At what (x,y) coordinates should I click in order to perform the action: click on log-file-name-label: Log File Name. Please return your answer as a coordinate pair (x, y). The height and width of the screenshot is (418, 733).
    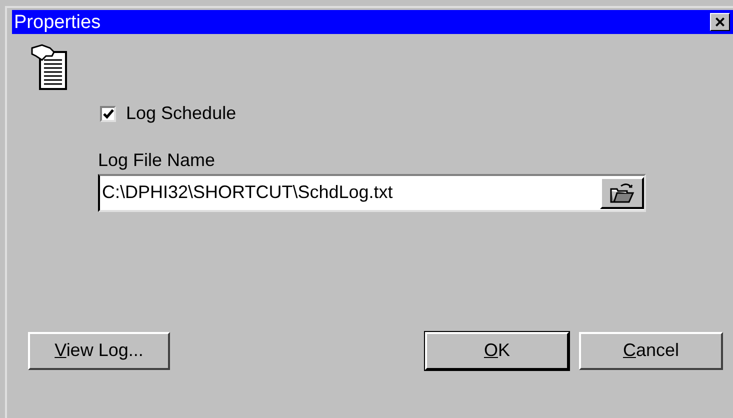
    Looking at the image, I should click on (157, 160).